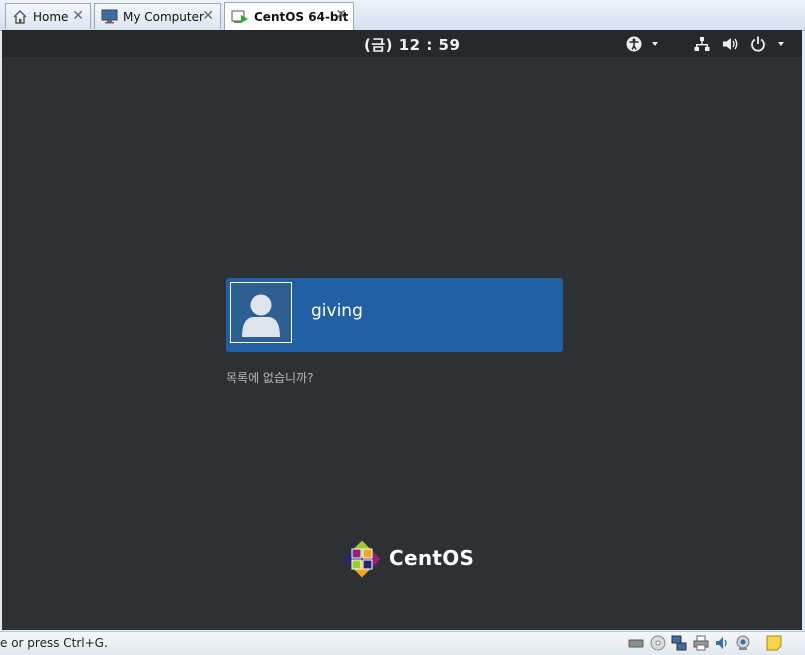  What do you see at coordinates (402, 15) in the screenshot?
I see `tab-bar: Home ✕ My Computer ✕ CentOS 64-bit ✕` at bounding box center [402, 15].